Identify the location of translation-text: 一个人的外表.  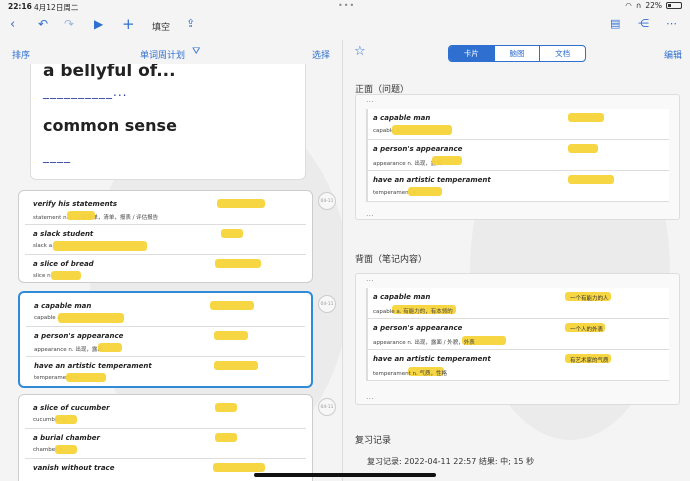
(587, 330).